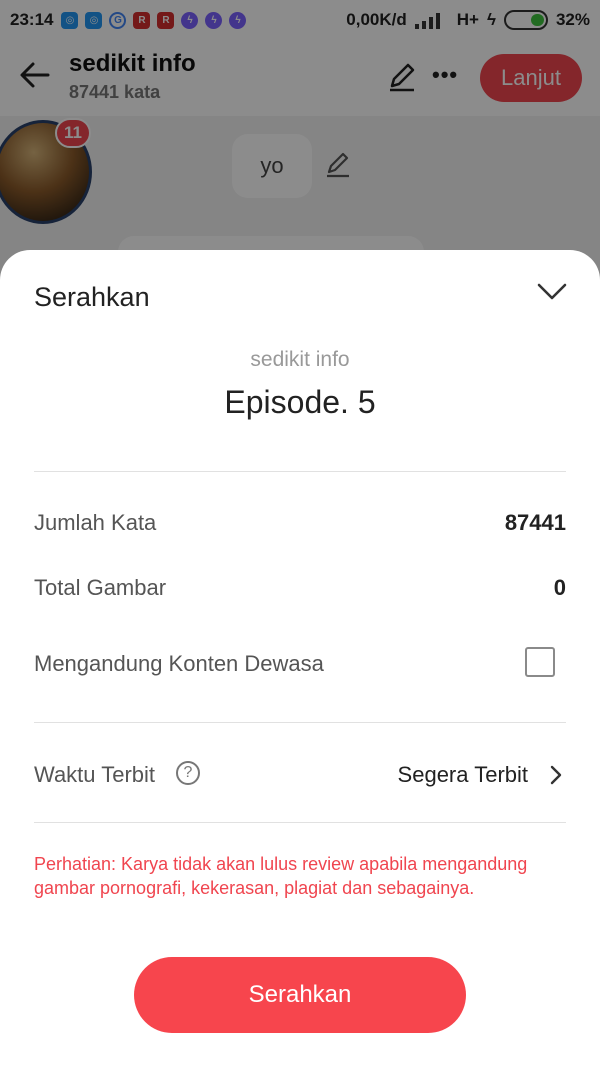 Image resolution: width=600 pixels, height=1067 pixels. What do you see at coordinates (559, 587) in the screenshot?
I see `image-total-value: 0` at bounding box center [559, 587].